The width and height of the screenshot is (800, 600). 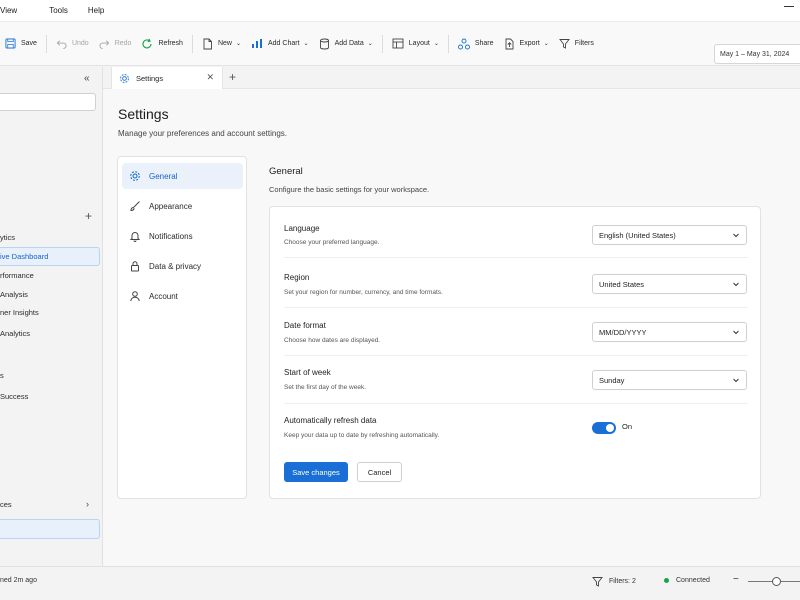 What do you see at coordinates (29, 43) in the screenshot?
I see `save-label: Save` at bounding box center [29, 43].